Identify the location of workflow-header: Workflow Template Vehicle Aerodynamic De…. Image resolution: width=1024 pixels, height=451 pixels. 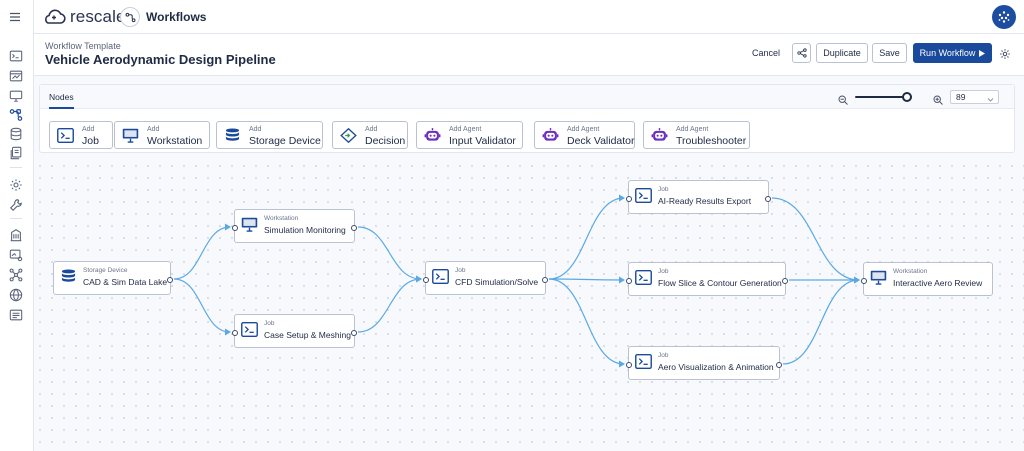
(529, 55).